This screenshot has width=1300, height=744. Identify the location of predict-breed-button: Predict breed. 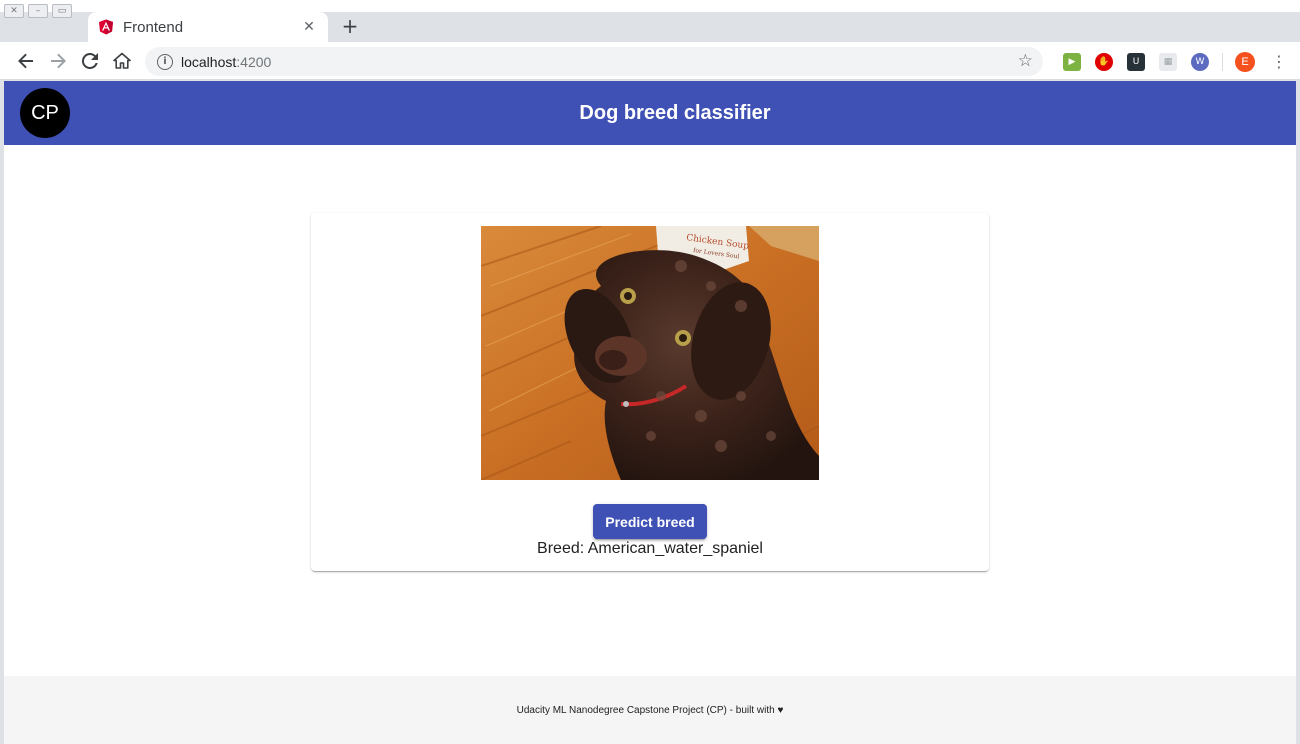
(650, 521).